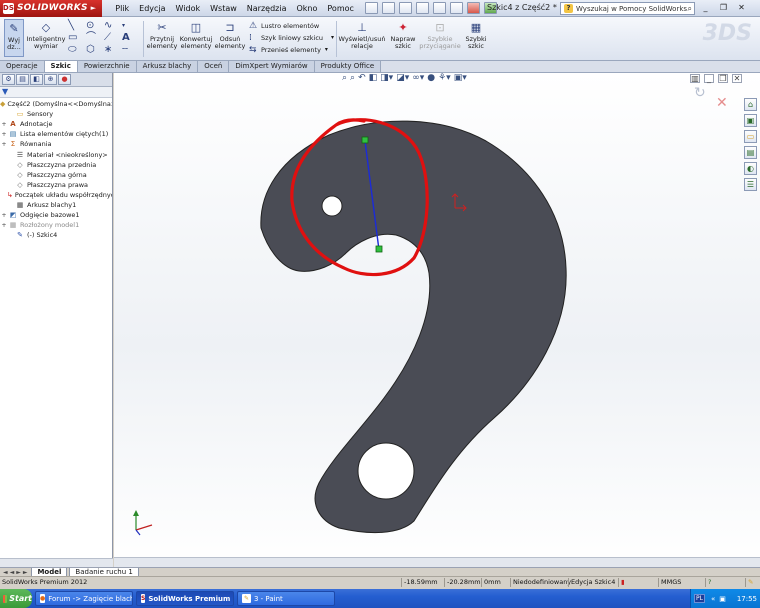 The height and width of the screenshot is (608, 760). Describe the element at coordinates (16, 598) in the screenshot. I see `start-button: Start` at that location.